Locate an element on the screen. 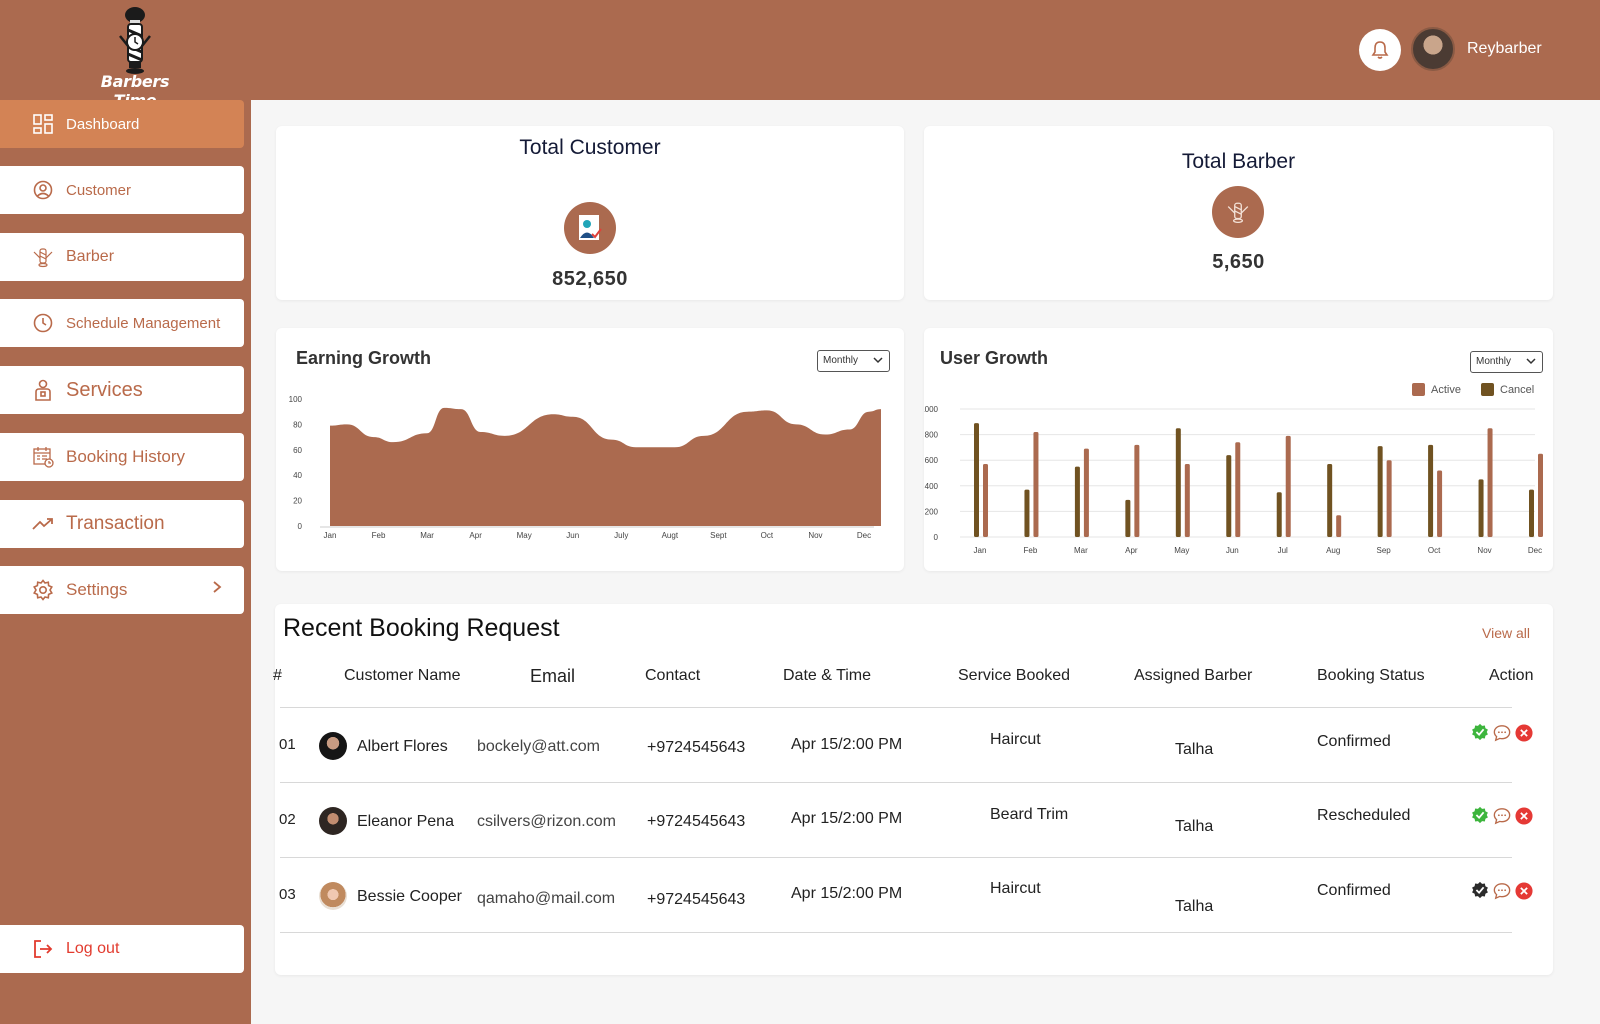  y-tick-label: 0 is located at coordinates (300, 526).